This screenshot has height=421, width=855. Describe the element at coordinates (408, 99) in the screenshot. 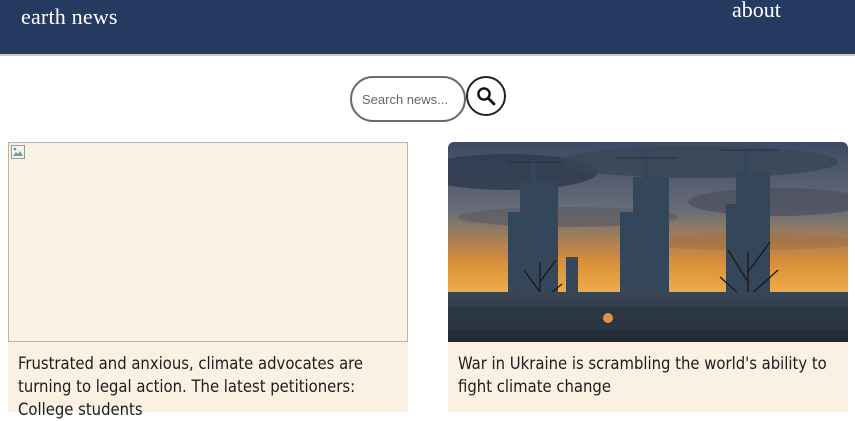

I see `search-input` at that location.